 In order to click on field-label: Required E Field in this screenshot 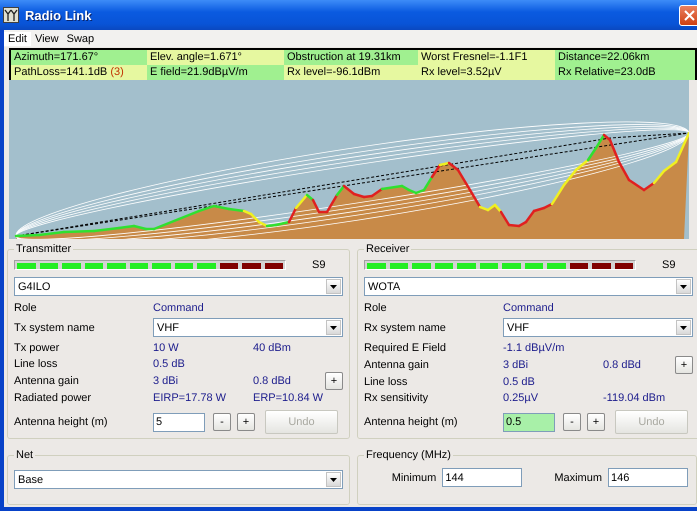, I will do `click(405, 348)`.